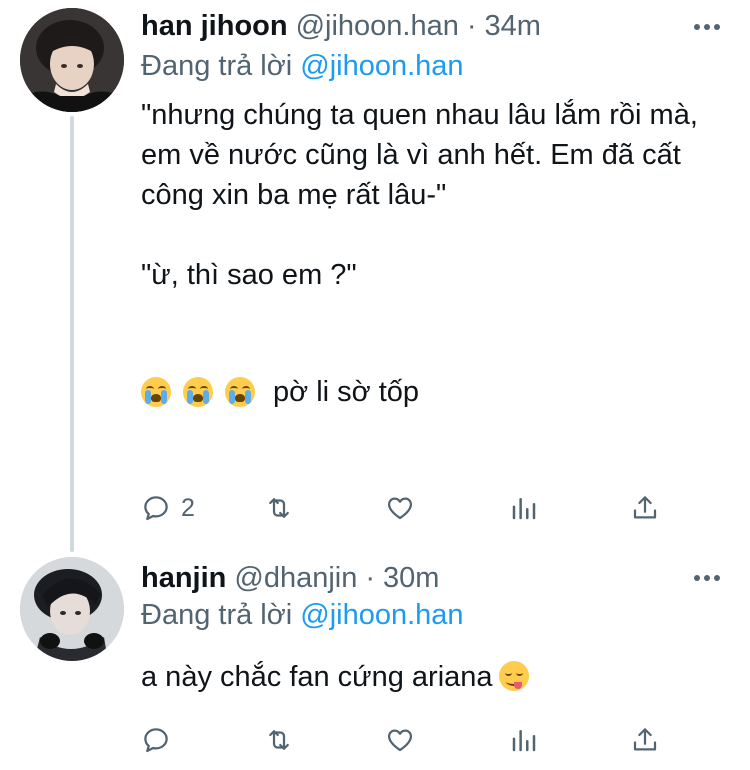 The image size is (750, 770). What do you see at coordinates (377, 26) in the screenshot?
I see `user-handle: @jihoon.han` at bounding box center [377, 26].